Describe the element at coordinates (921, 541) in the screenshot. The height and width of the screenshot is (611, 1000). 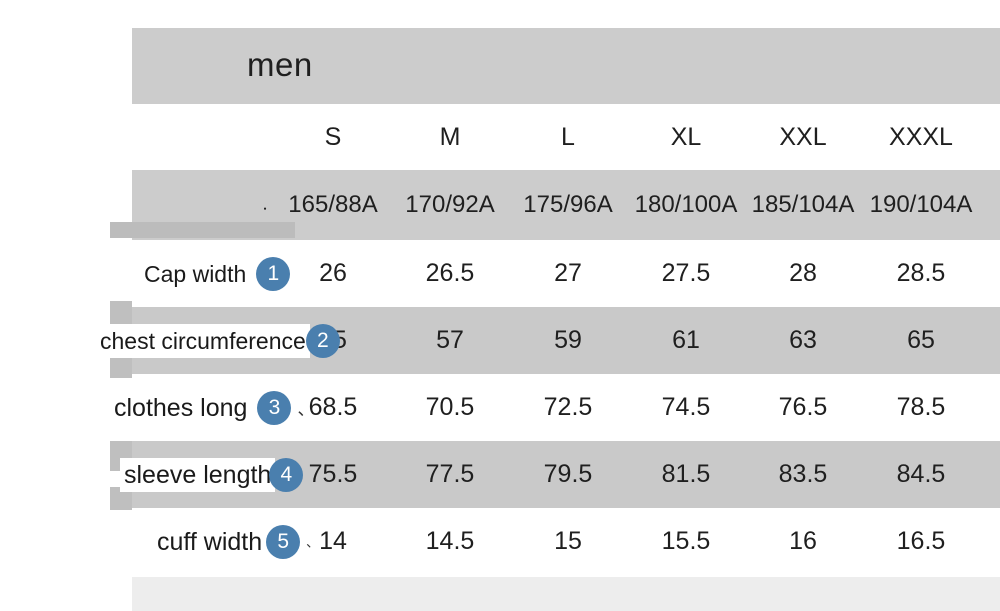
I see `cell-row5-xxxl: 16.5` at that location.